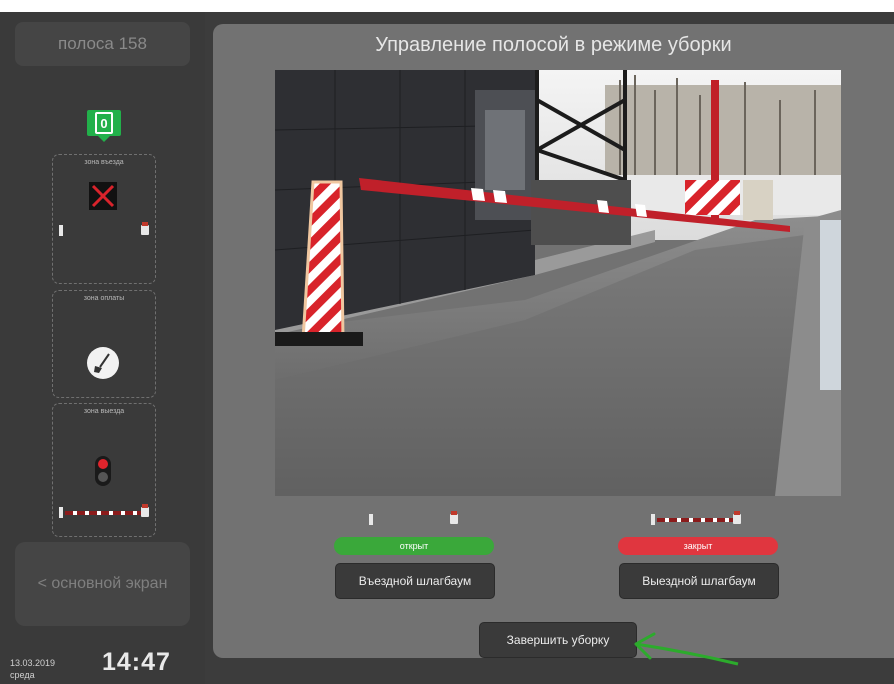 This screenshot has width=894, height=684. I want to click on date-display: 13.03.2019 среда, so click(32, 669).